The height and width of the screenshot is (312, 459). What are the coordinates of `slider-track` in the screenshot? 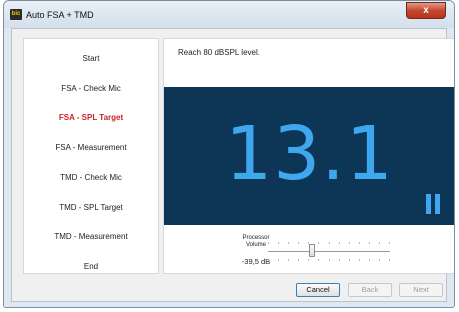 It's located at (329, 251).